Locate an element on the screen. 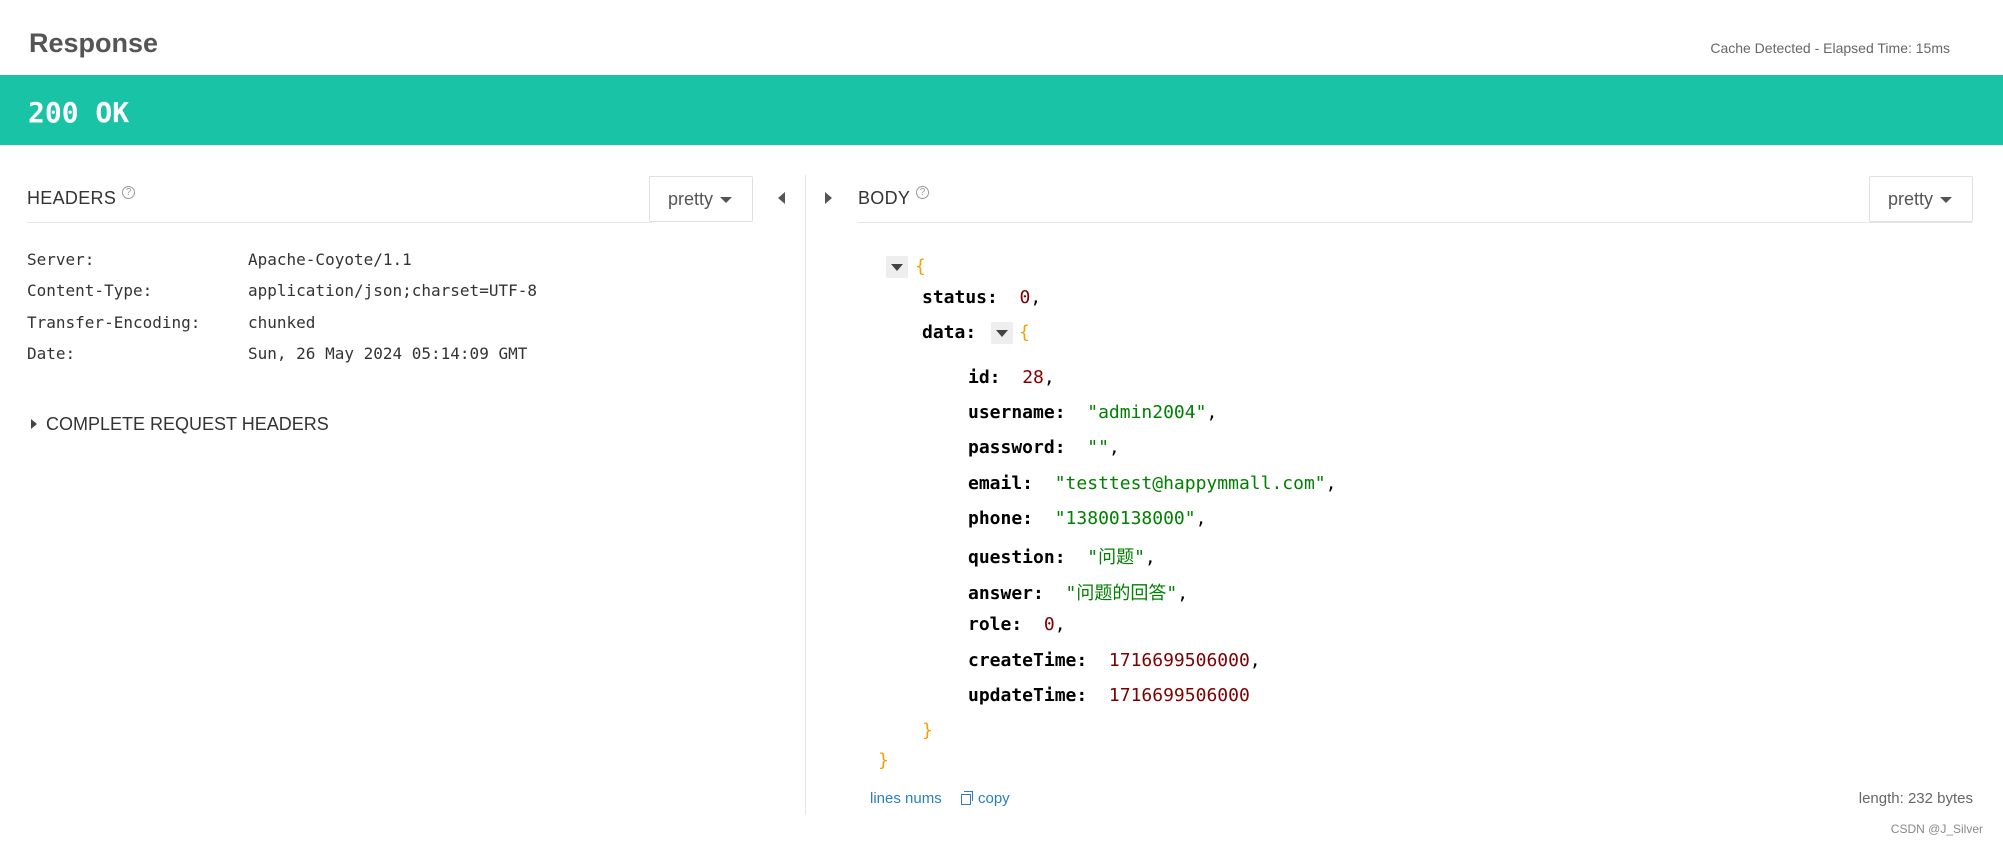 The height and width of the screenshot is (844, 2003). json-key: id: is located at coordinates (984, 377).